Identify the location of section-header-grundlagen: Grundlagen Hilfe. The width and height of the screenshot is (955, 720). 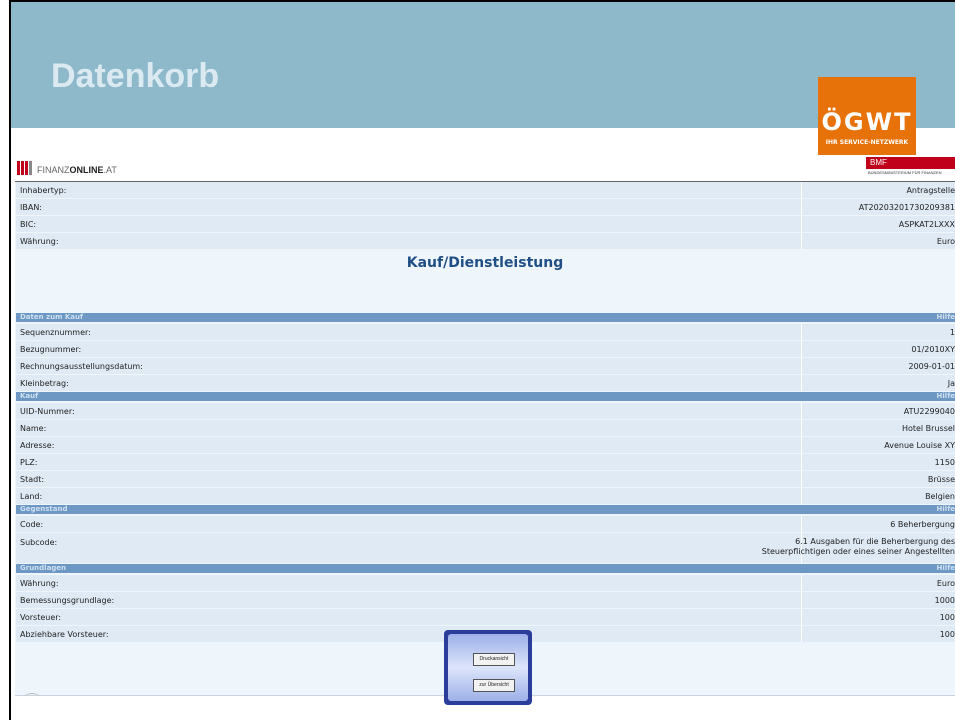
(485, 568).